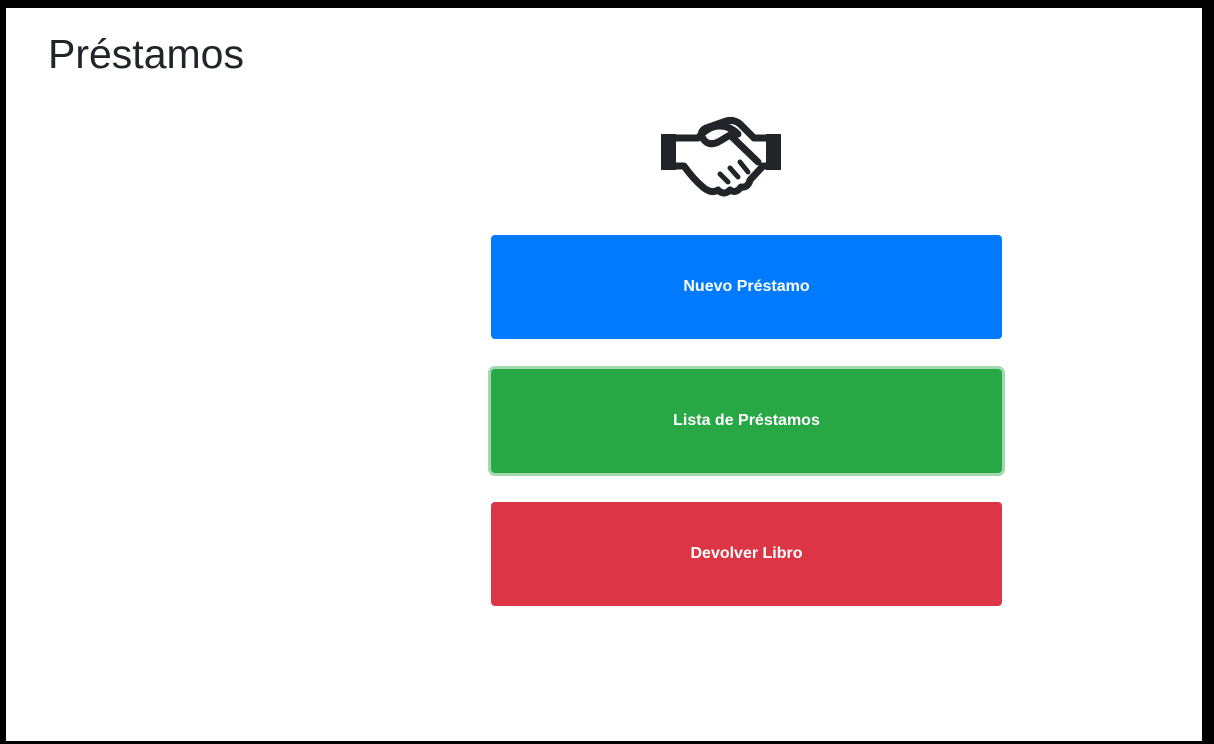 Image resolution: width=1214 pixels, height=744 pixels. I want to click on return-book-button-label: Devolver Libro, so click(746, 553).